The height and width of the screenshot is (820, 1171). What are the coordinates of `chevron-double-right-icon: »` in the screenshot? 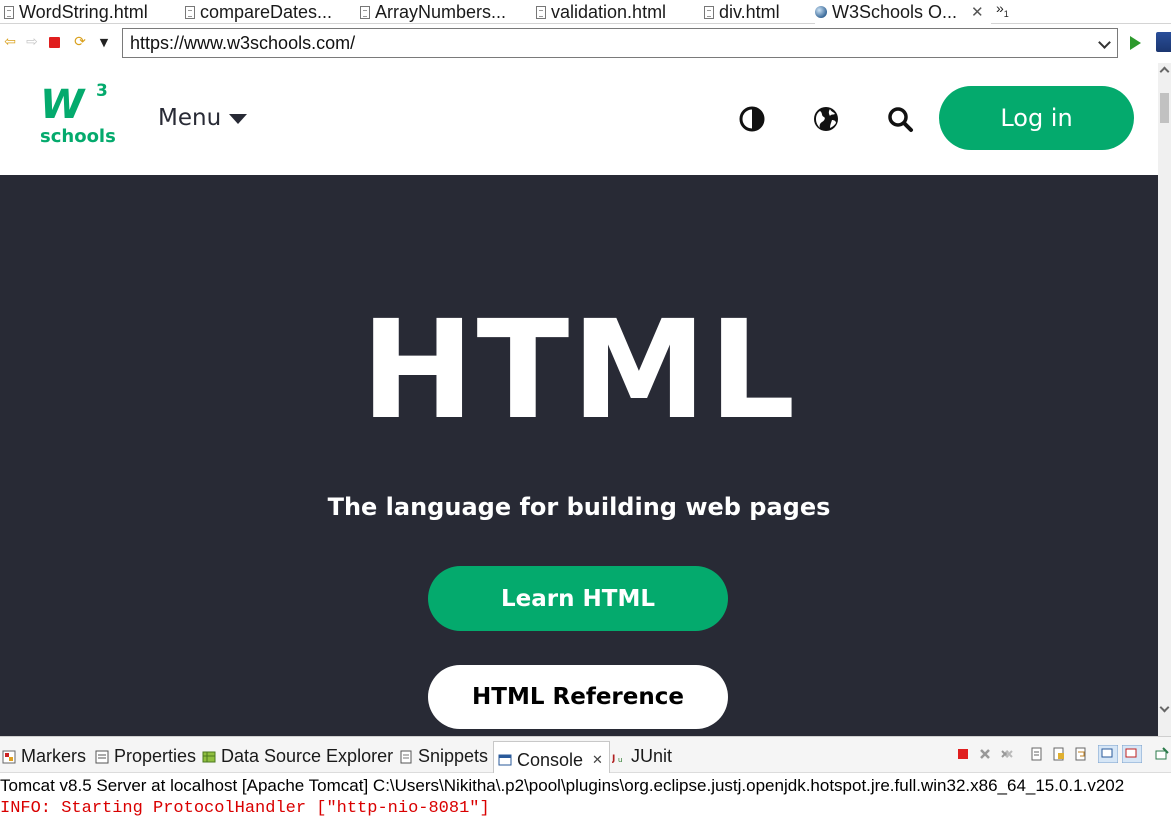 It's located at (1000, 8).